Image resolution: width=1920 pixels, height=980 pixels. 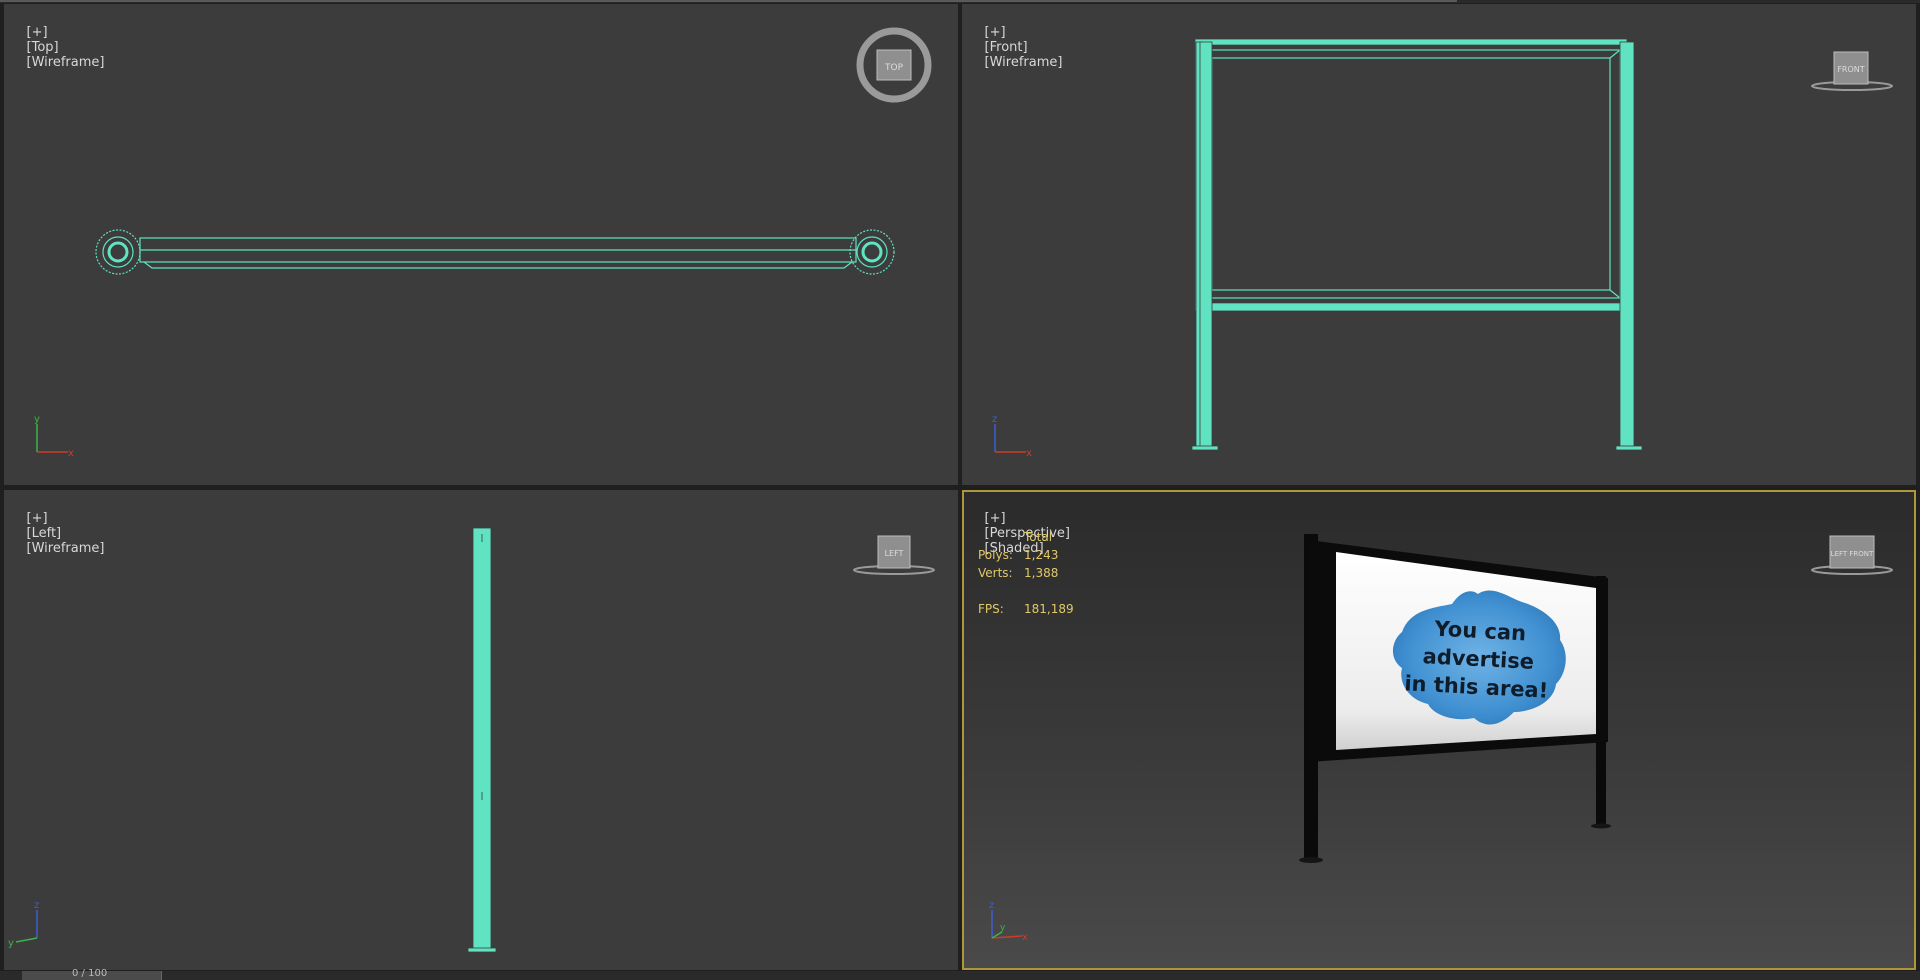 I want to click on viewcube-icon: TOP, so click(x=894, y=65).